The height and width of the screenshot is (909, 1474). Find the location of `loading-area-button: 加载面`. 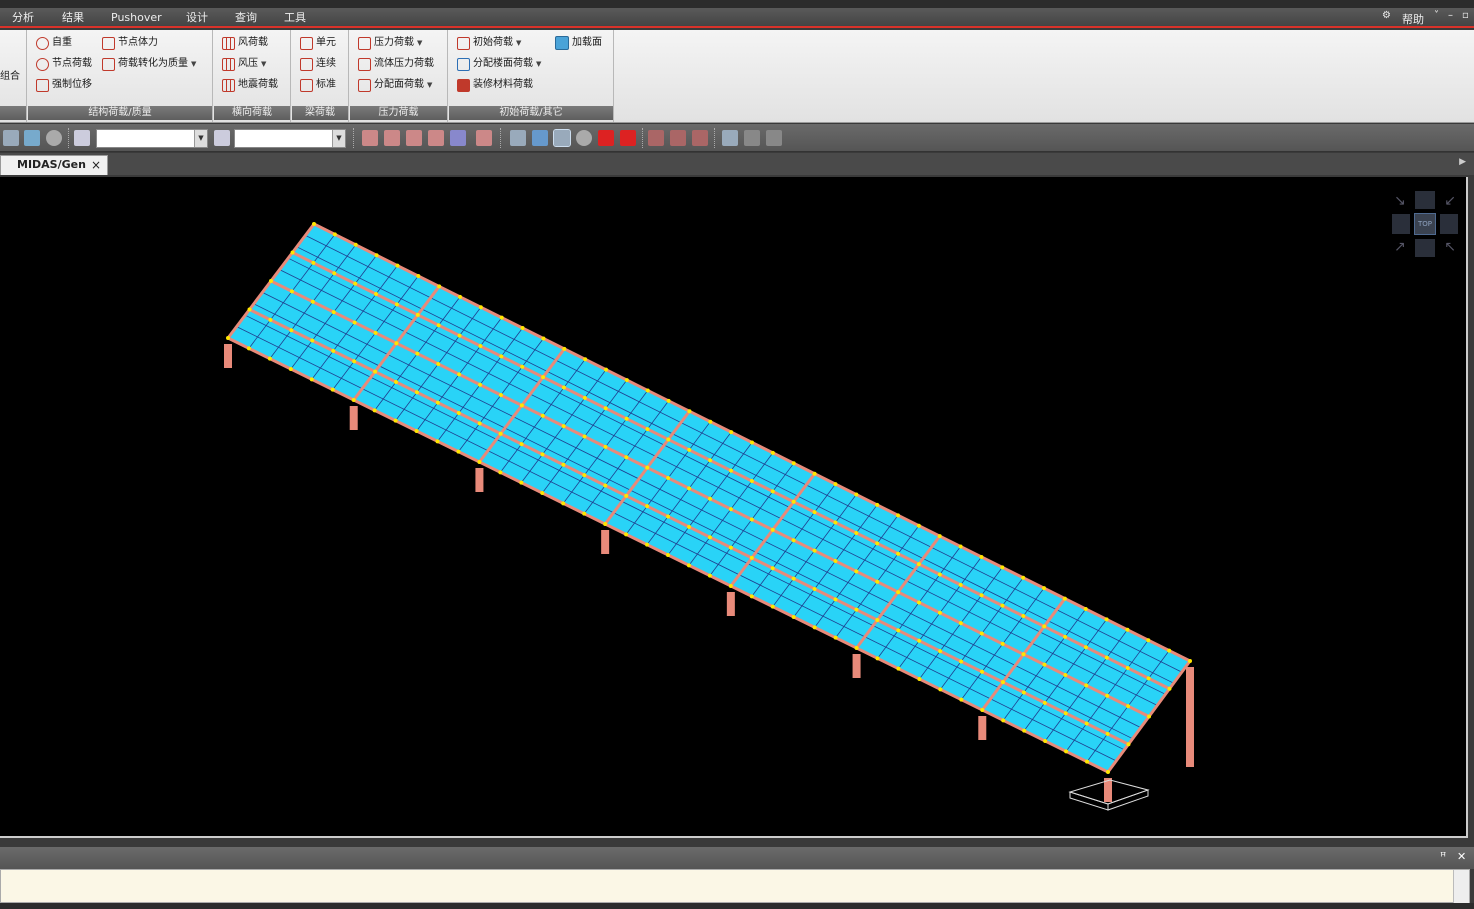

loading-area-button: 加载面 is located at coordinates (578, 43).